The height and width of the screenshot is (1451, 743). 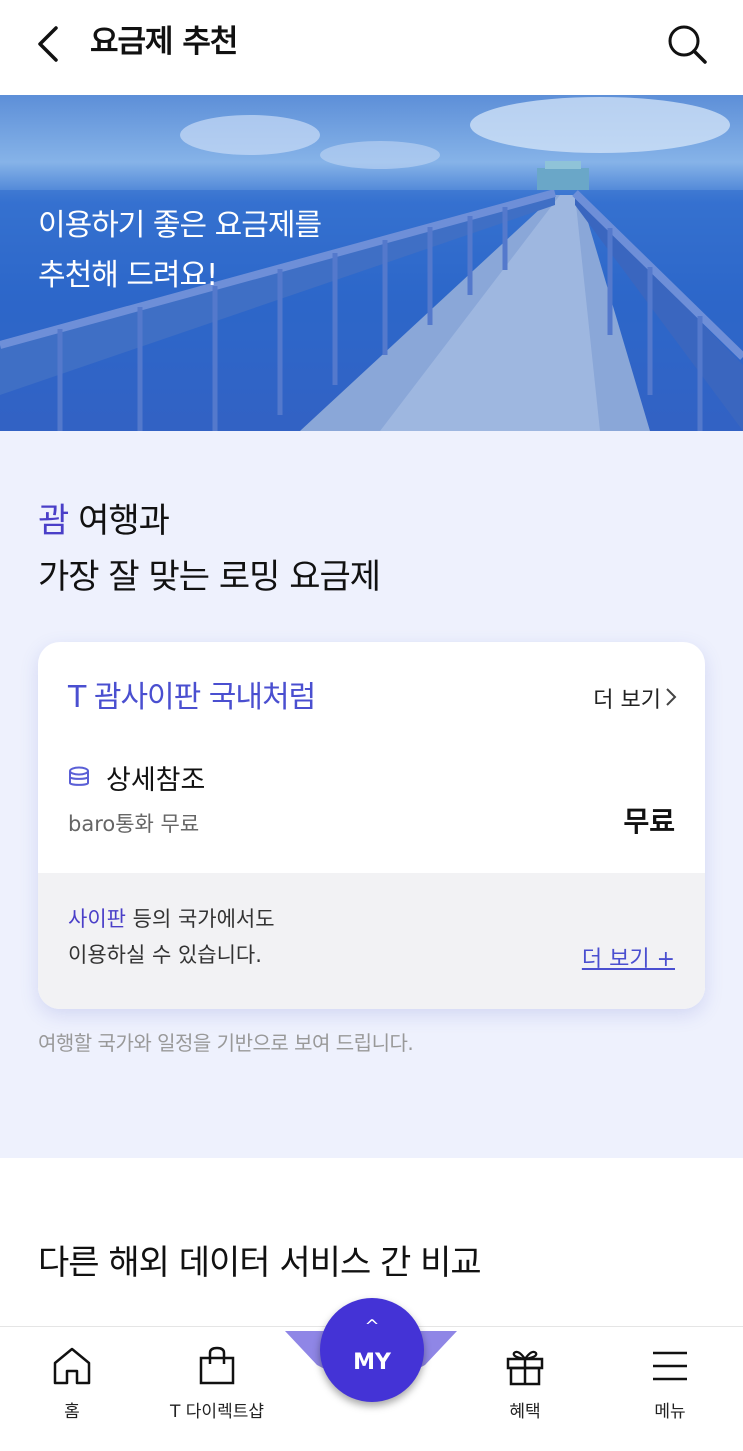 What do you see at coordinates (372, 1362) in the screenshot?
I see `my-label: MY` at bounding box center [372, 1362].